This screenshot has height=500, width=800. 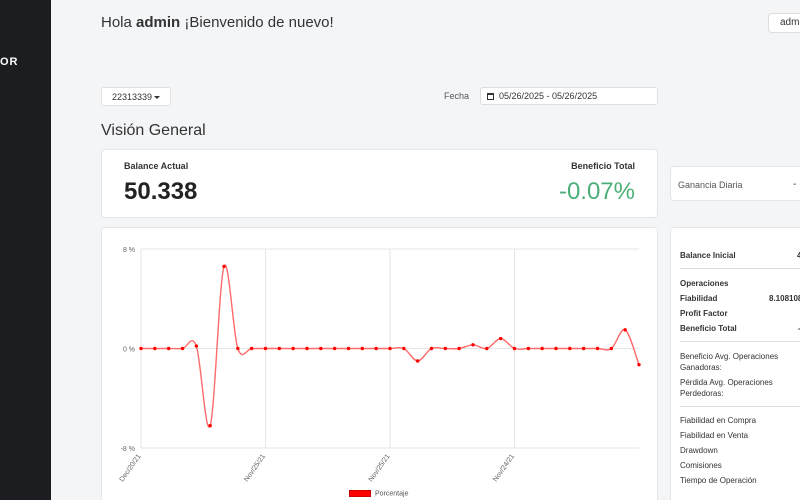 What do you see at coordinates (490, 96) in the screenshot?
I see `calendar-icon` at bounding box center [490, 96].